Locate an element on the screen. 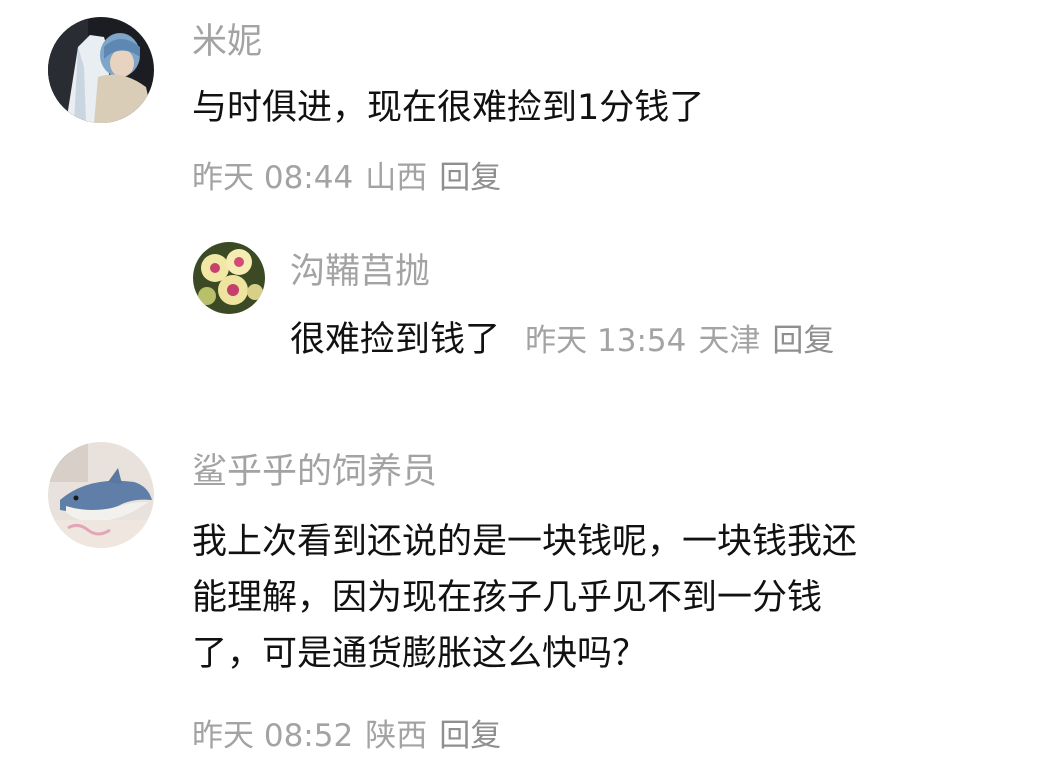  comment-line: 与时俱进，现在很难捡到1分钱了 is located at coordinates (448, 108).